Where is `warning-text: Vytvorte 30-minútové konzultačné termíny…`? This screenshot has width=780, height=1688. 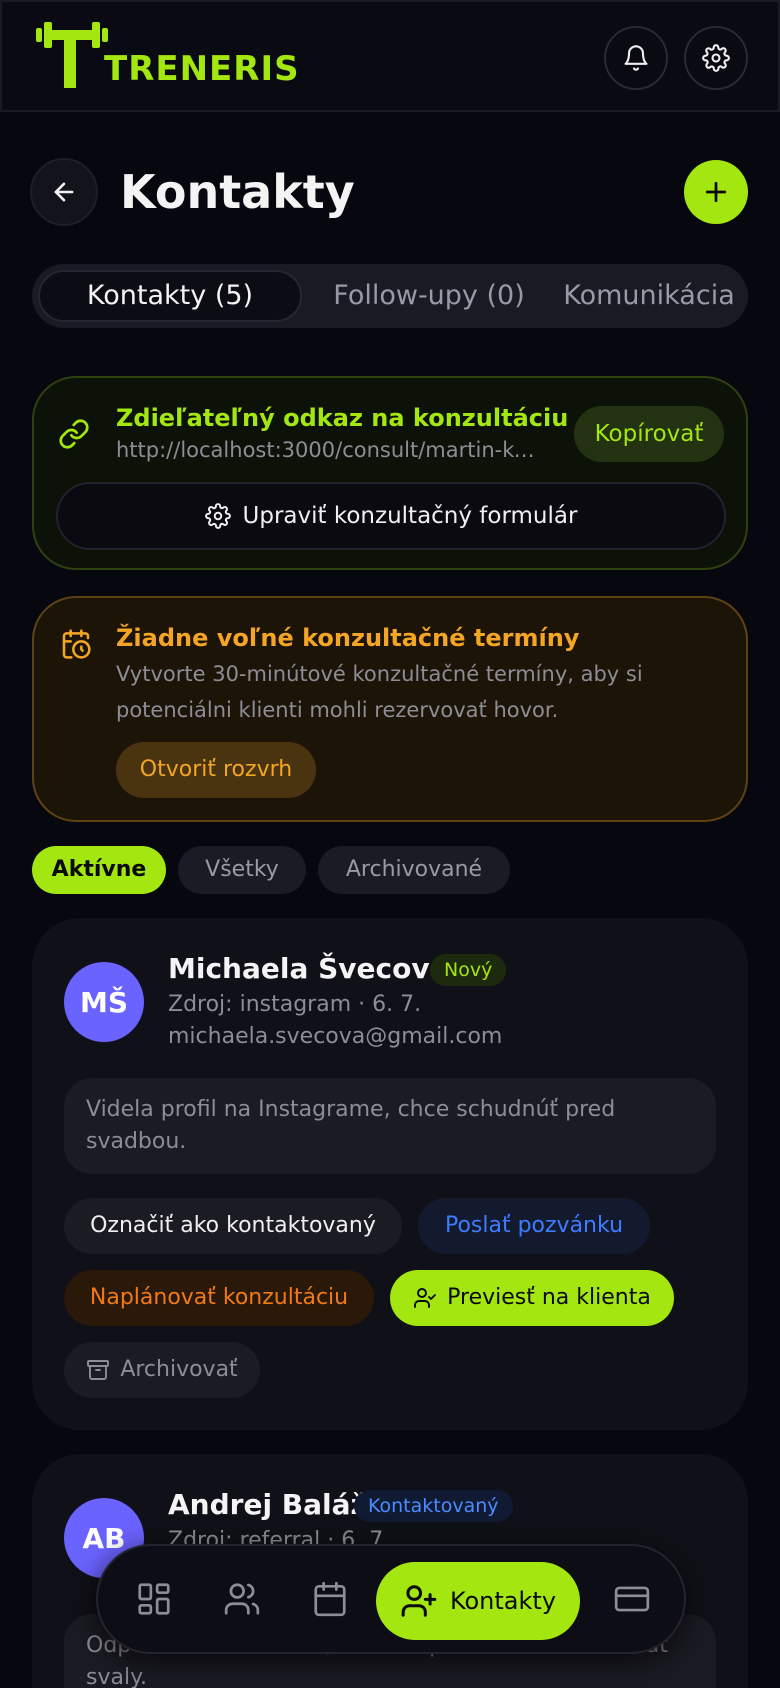
warning-text: Vytvorte 30-minútové konzultačné termíny… is located at coordinates (379, 692).